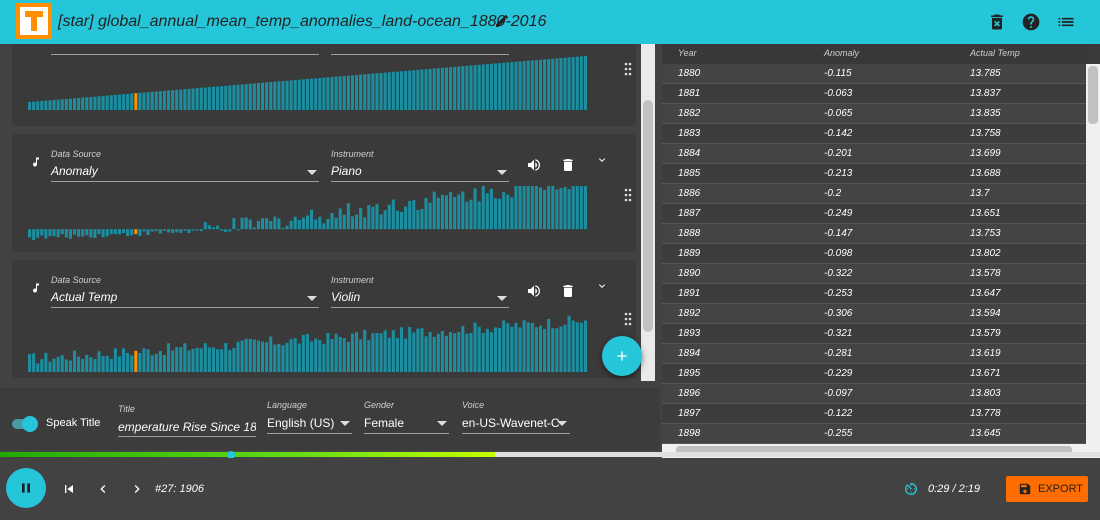  Describe the element at coordinates (838, 133) in the screenshot. I see `table-cell: -0.142` at that location.